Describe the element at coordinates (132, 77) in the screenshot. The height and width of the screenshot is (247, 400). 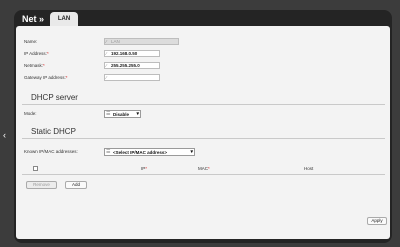
I see `gateway-field: ⁄` at that location.